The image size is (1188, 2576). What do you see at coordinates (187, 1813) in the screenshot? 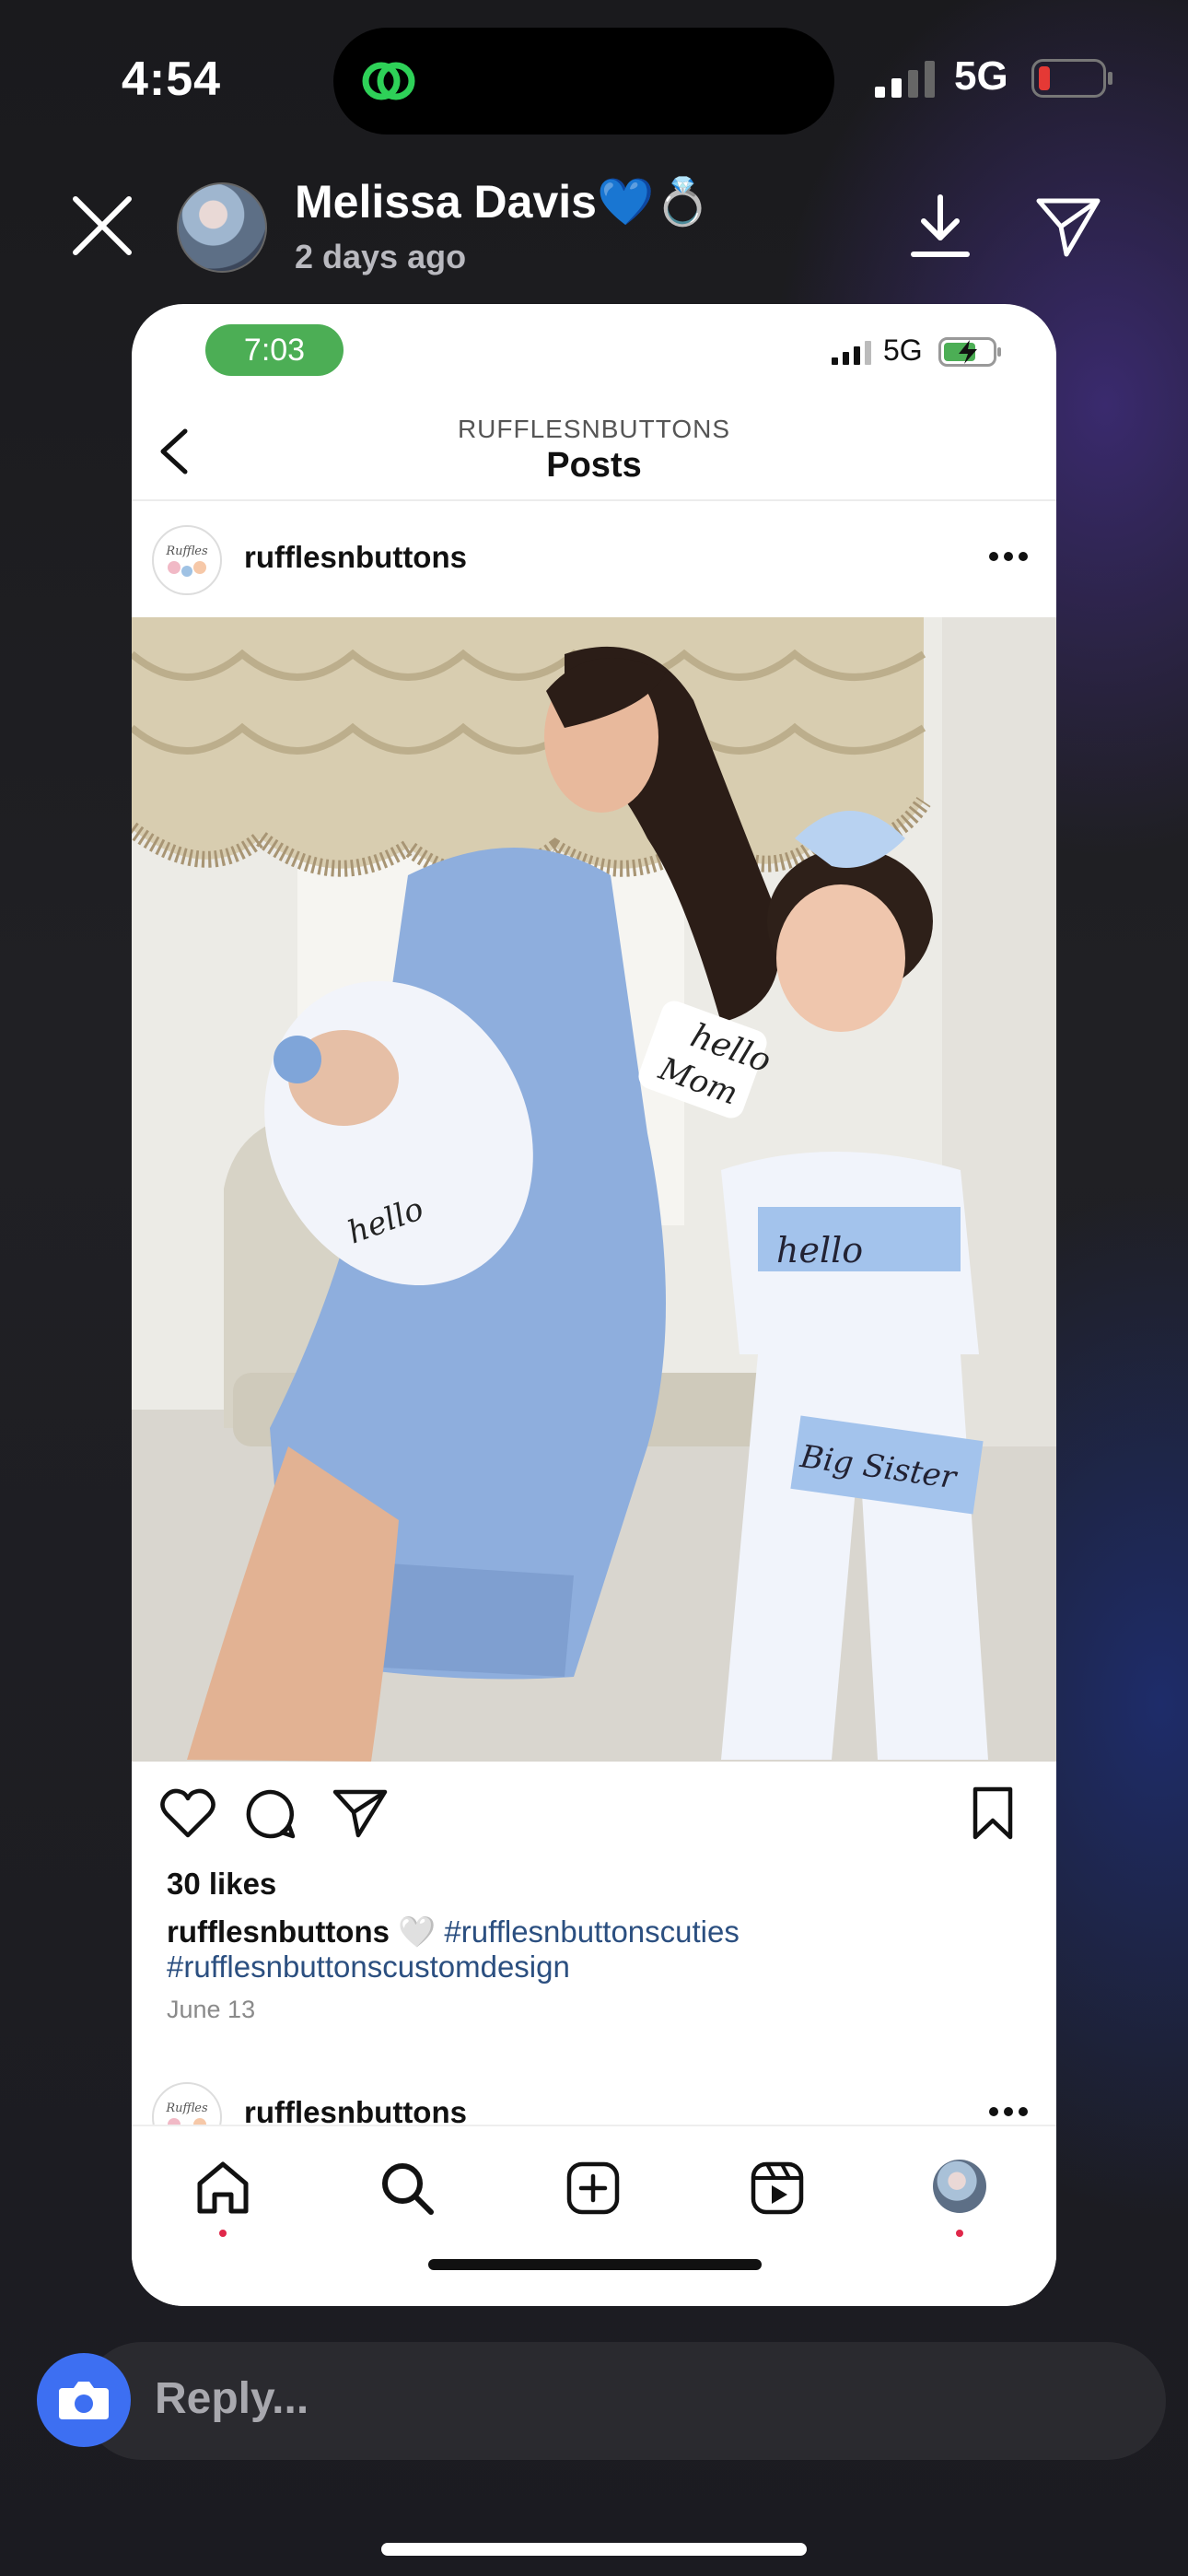
I see `like-heart-icon` at bounding box center [187, 1813].